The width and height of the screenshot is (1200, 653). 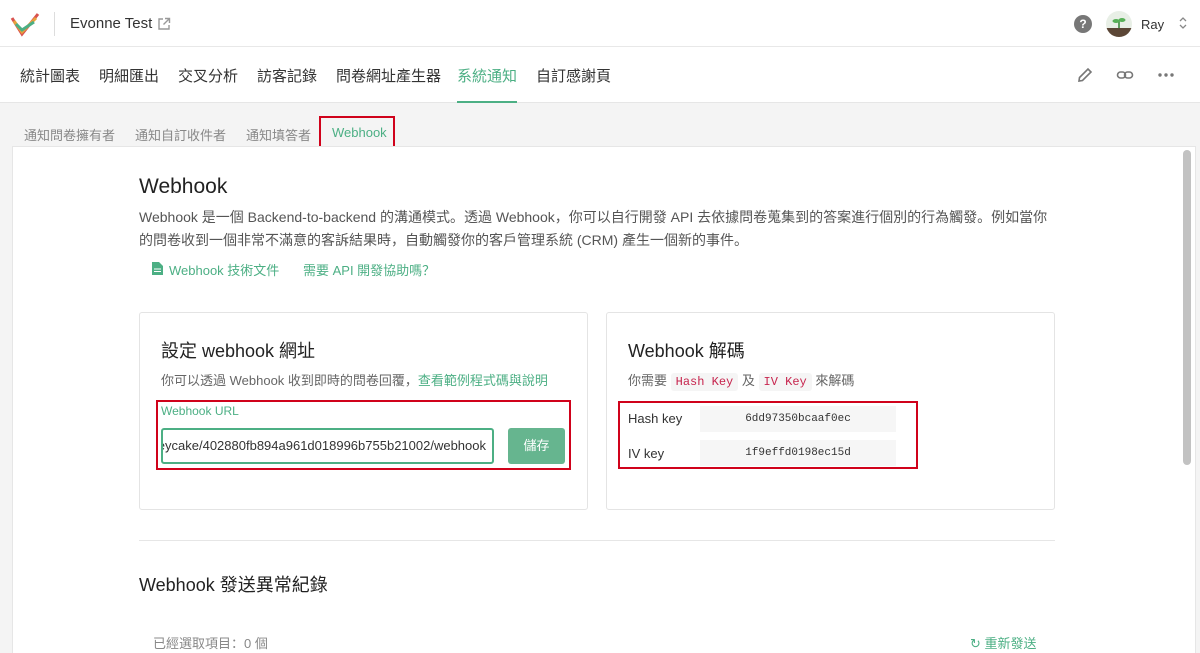 I want to click on edit-icon, so click(x=1085, y=75).